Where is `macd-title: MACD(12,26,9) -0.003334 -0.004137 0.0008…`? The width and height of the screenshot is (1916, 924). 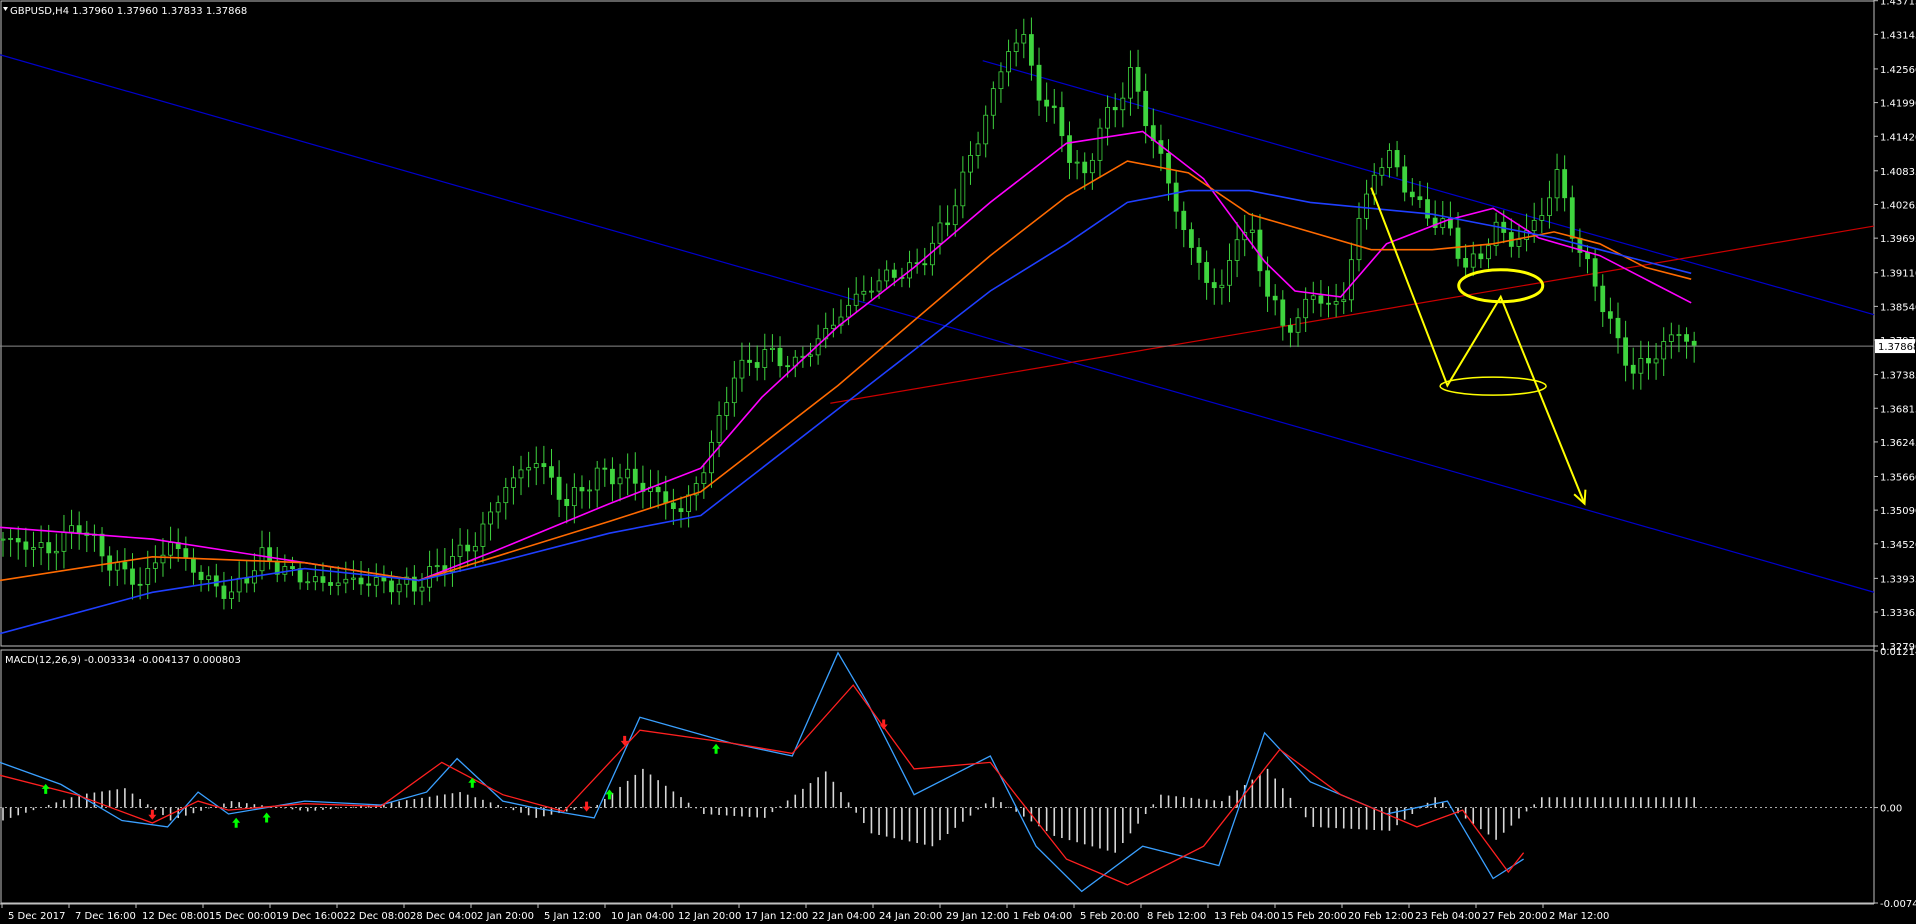 macd-title: MACD(12,26,9) -0.003334 -0.004137 0.0008… is located at coordinates (123, 660).